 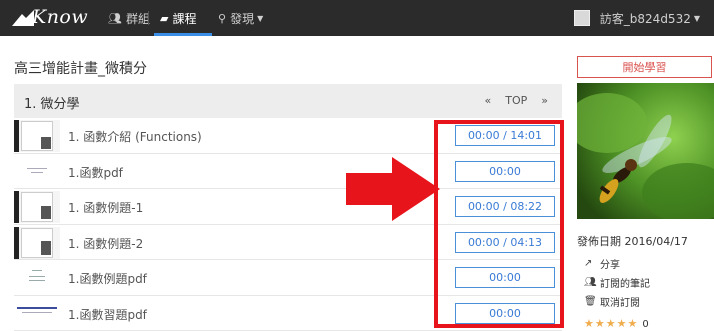 What do you see at coordinates (499, 224) in the screenshot?
I see `highlight-annotation` at bounding box center [499, 224].